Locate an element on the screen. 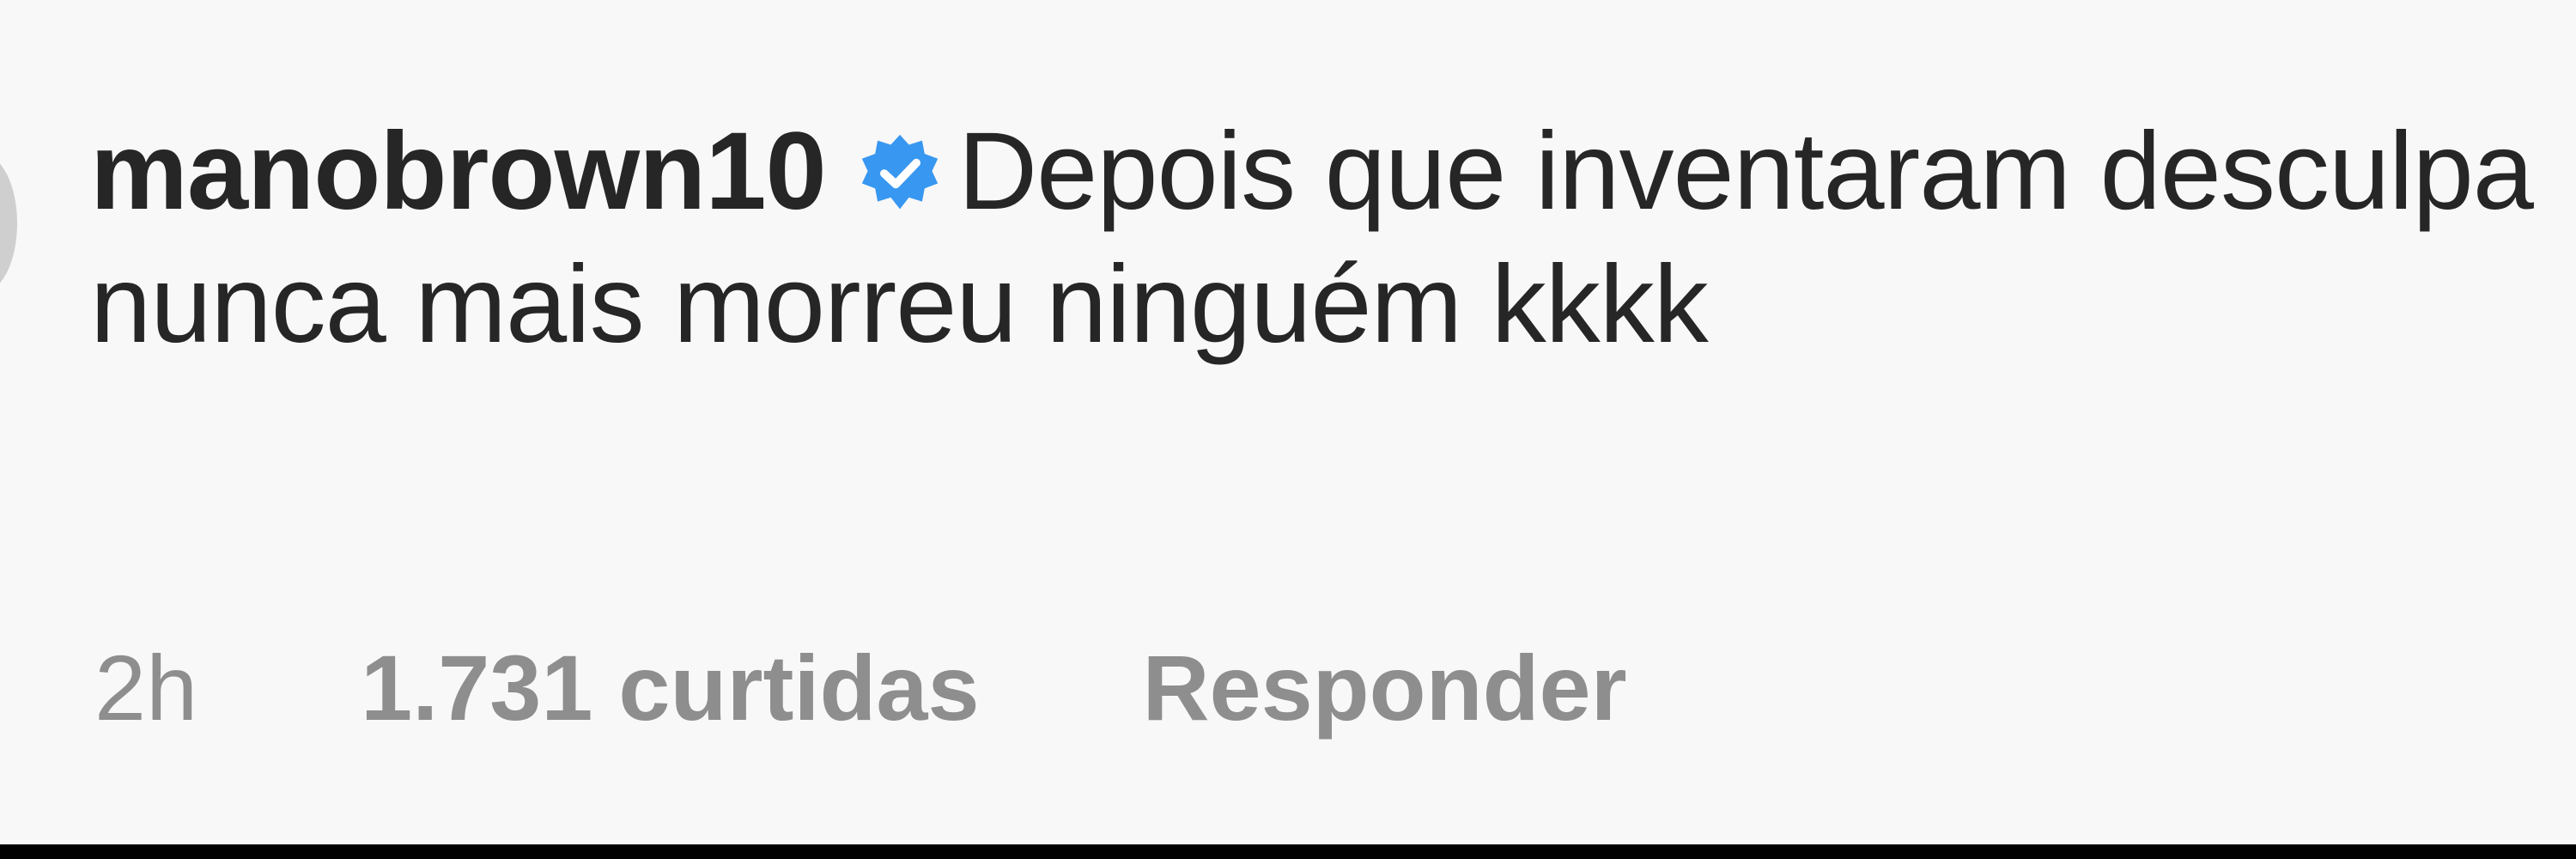 The image size is (2576, 859). reply-button: Responder is located at coordinates (1385, 687).